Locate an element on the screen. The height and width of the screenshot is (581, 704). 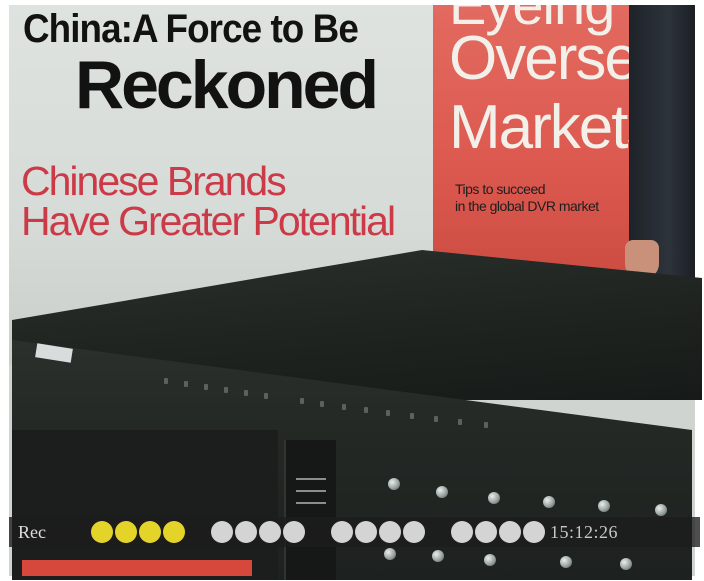
dvr-osd-status-bar: Rec 15:12:26 is located at coordinates (354, 532).